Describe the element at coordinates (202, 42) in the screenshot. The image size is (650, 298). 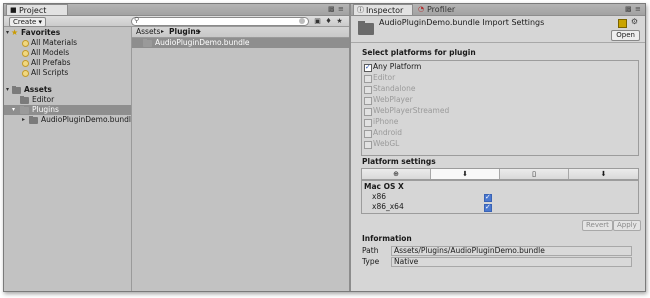
I see `asset-item-label: AudioPluginDemo.bundle` at that location.